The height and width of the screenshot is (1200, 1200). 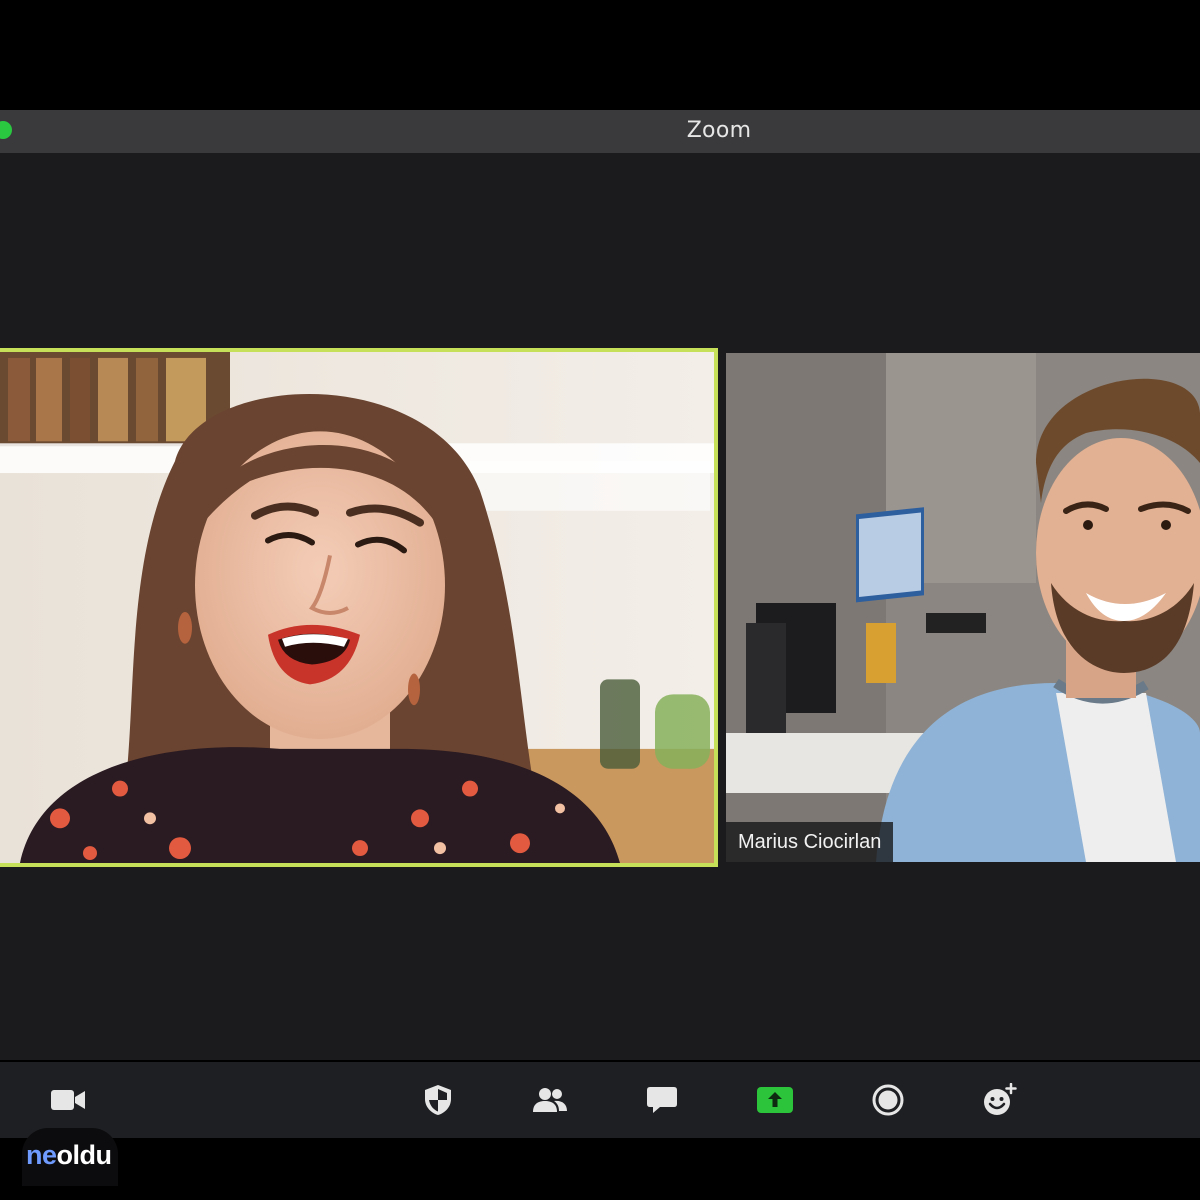 What do you see at coordinates (600, 1100) in the screenshot?
I see `meeting-toolbar` at bounding box center [600, 1100].